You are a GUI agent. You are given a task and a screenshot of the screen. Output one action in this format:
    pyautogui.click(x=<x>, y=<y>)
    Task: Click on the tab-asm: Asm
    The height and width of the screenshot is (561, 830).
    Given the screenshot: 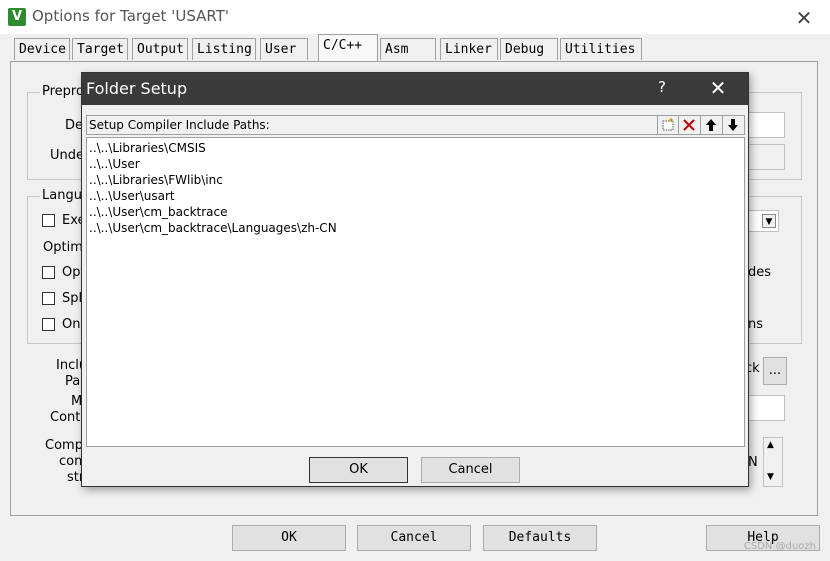 What is the action you would take?
    pyautogui.click(x=408, y=49)
    